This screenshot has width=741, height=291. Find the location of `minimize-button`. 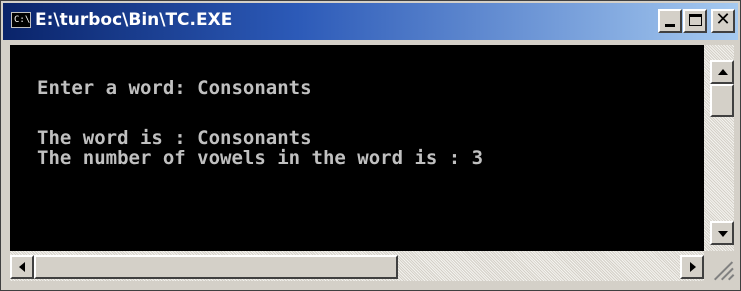

minimize-button is located at coordinates (670, 21).